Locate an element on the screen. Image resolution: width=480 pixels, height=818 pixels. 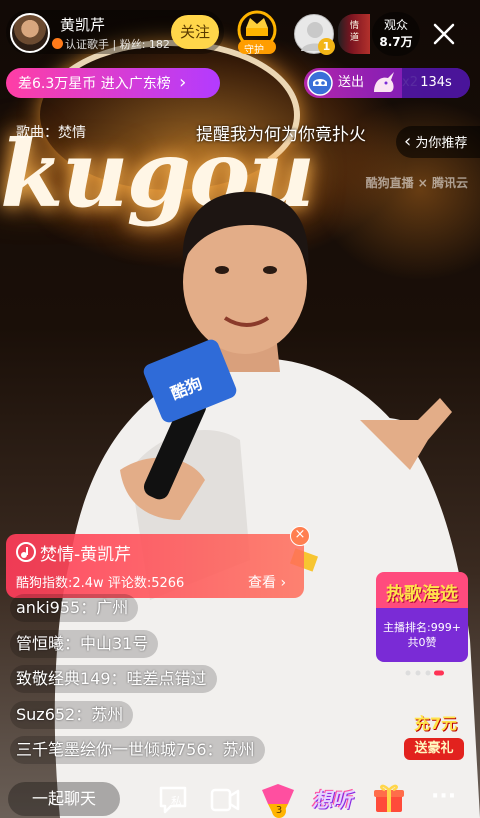
gift-icon is located at coordinates (389, 798).